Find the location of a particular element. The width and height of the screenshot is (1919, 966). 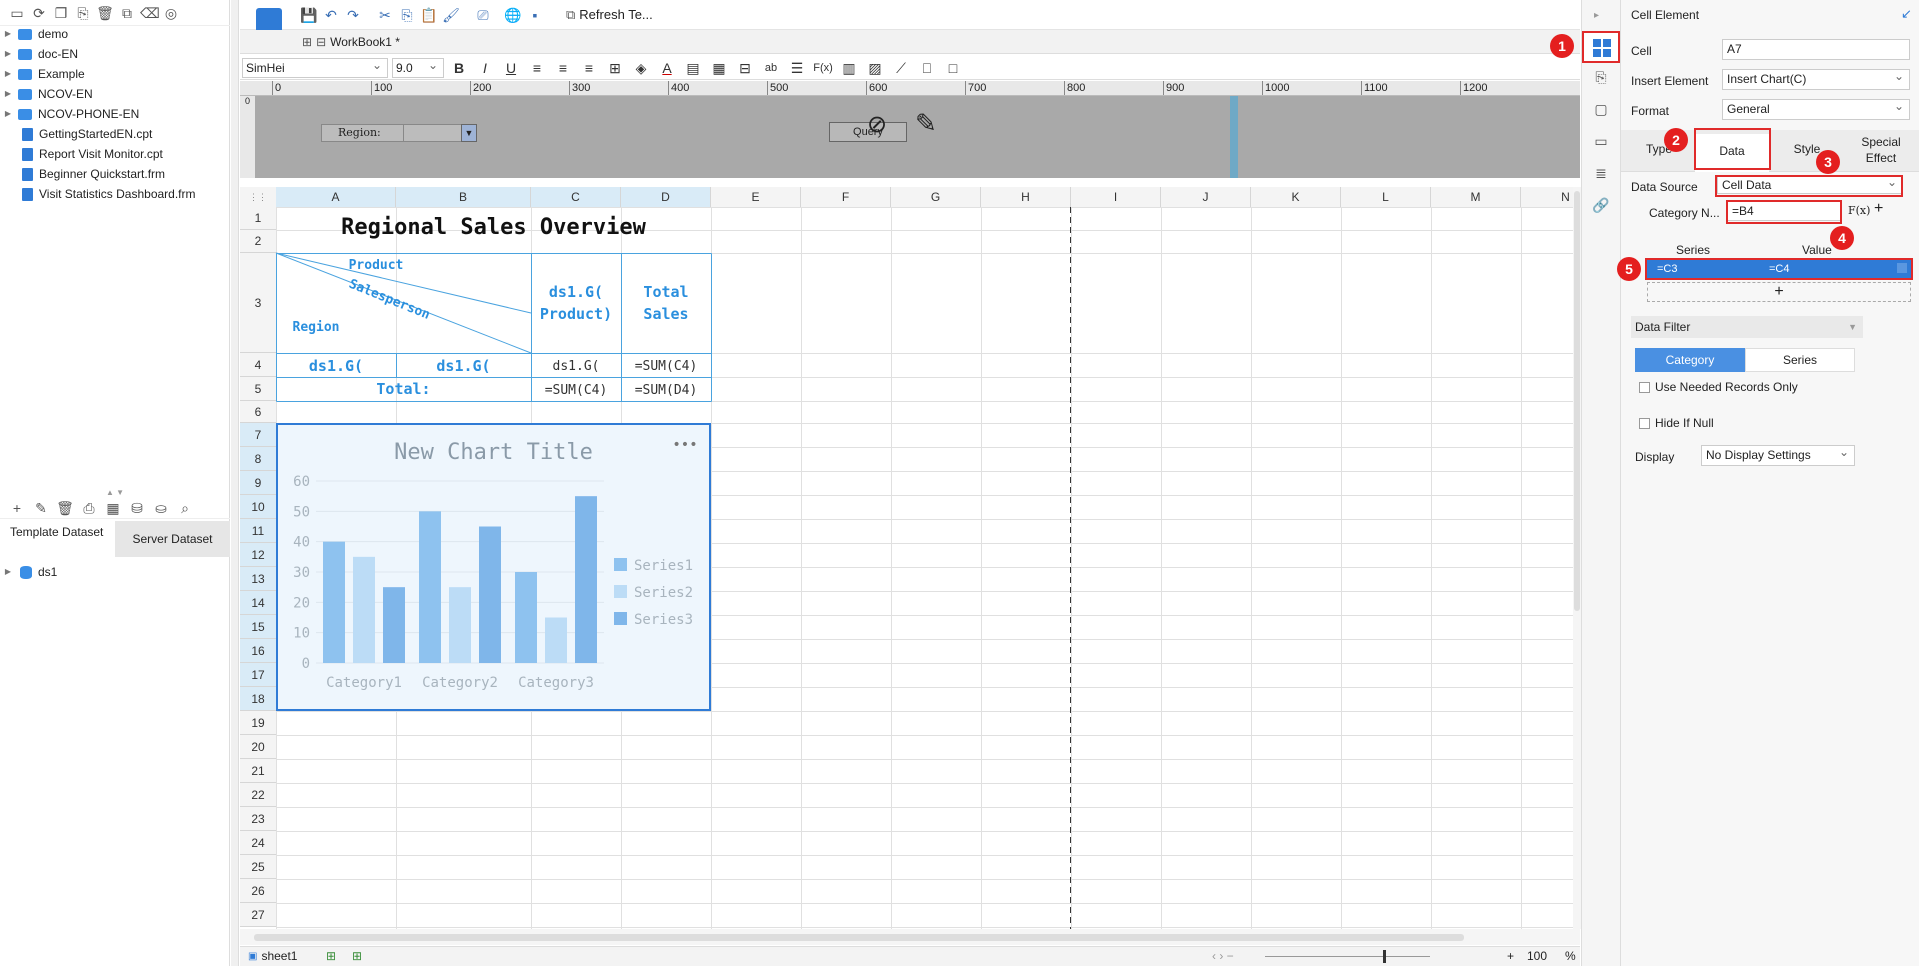

edit-pencil-icon: ✎ is located at coordinates (926, 123).